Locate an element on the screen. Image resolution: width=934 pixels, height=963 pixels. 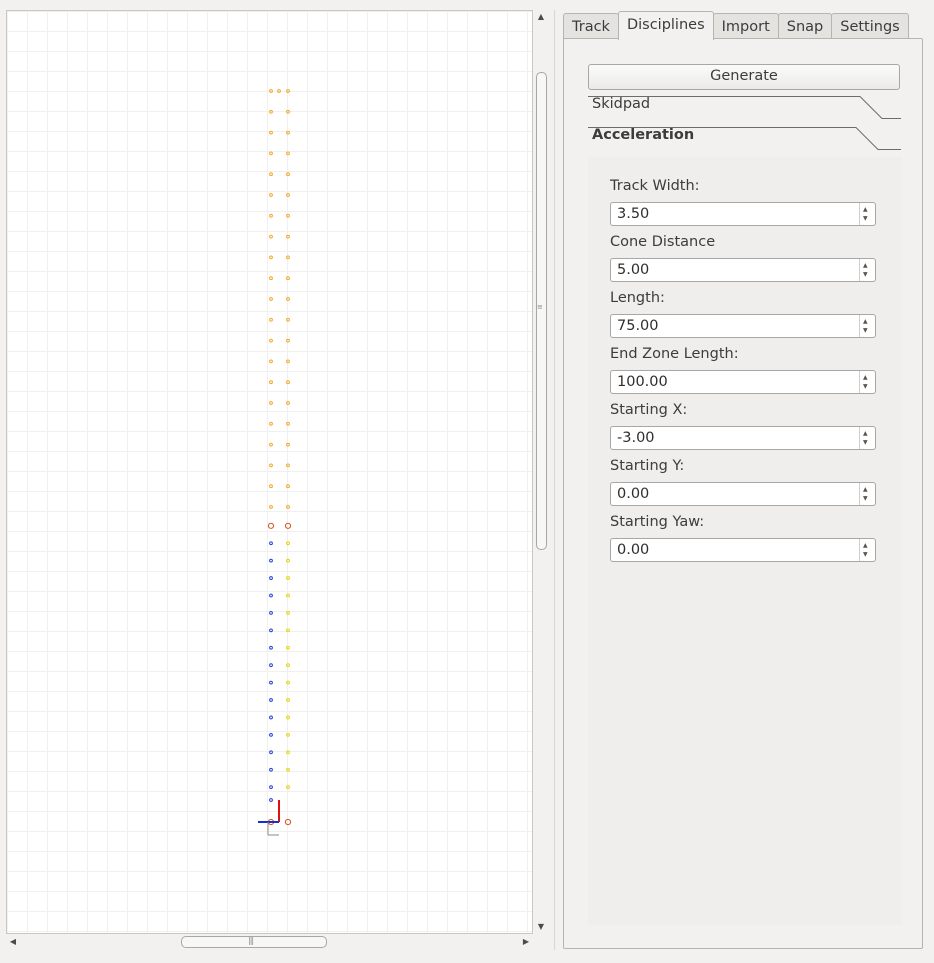
scroll-up-arrow-icon: ▲ is located at coordinates (541, 17).